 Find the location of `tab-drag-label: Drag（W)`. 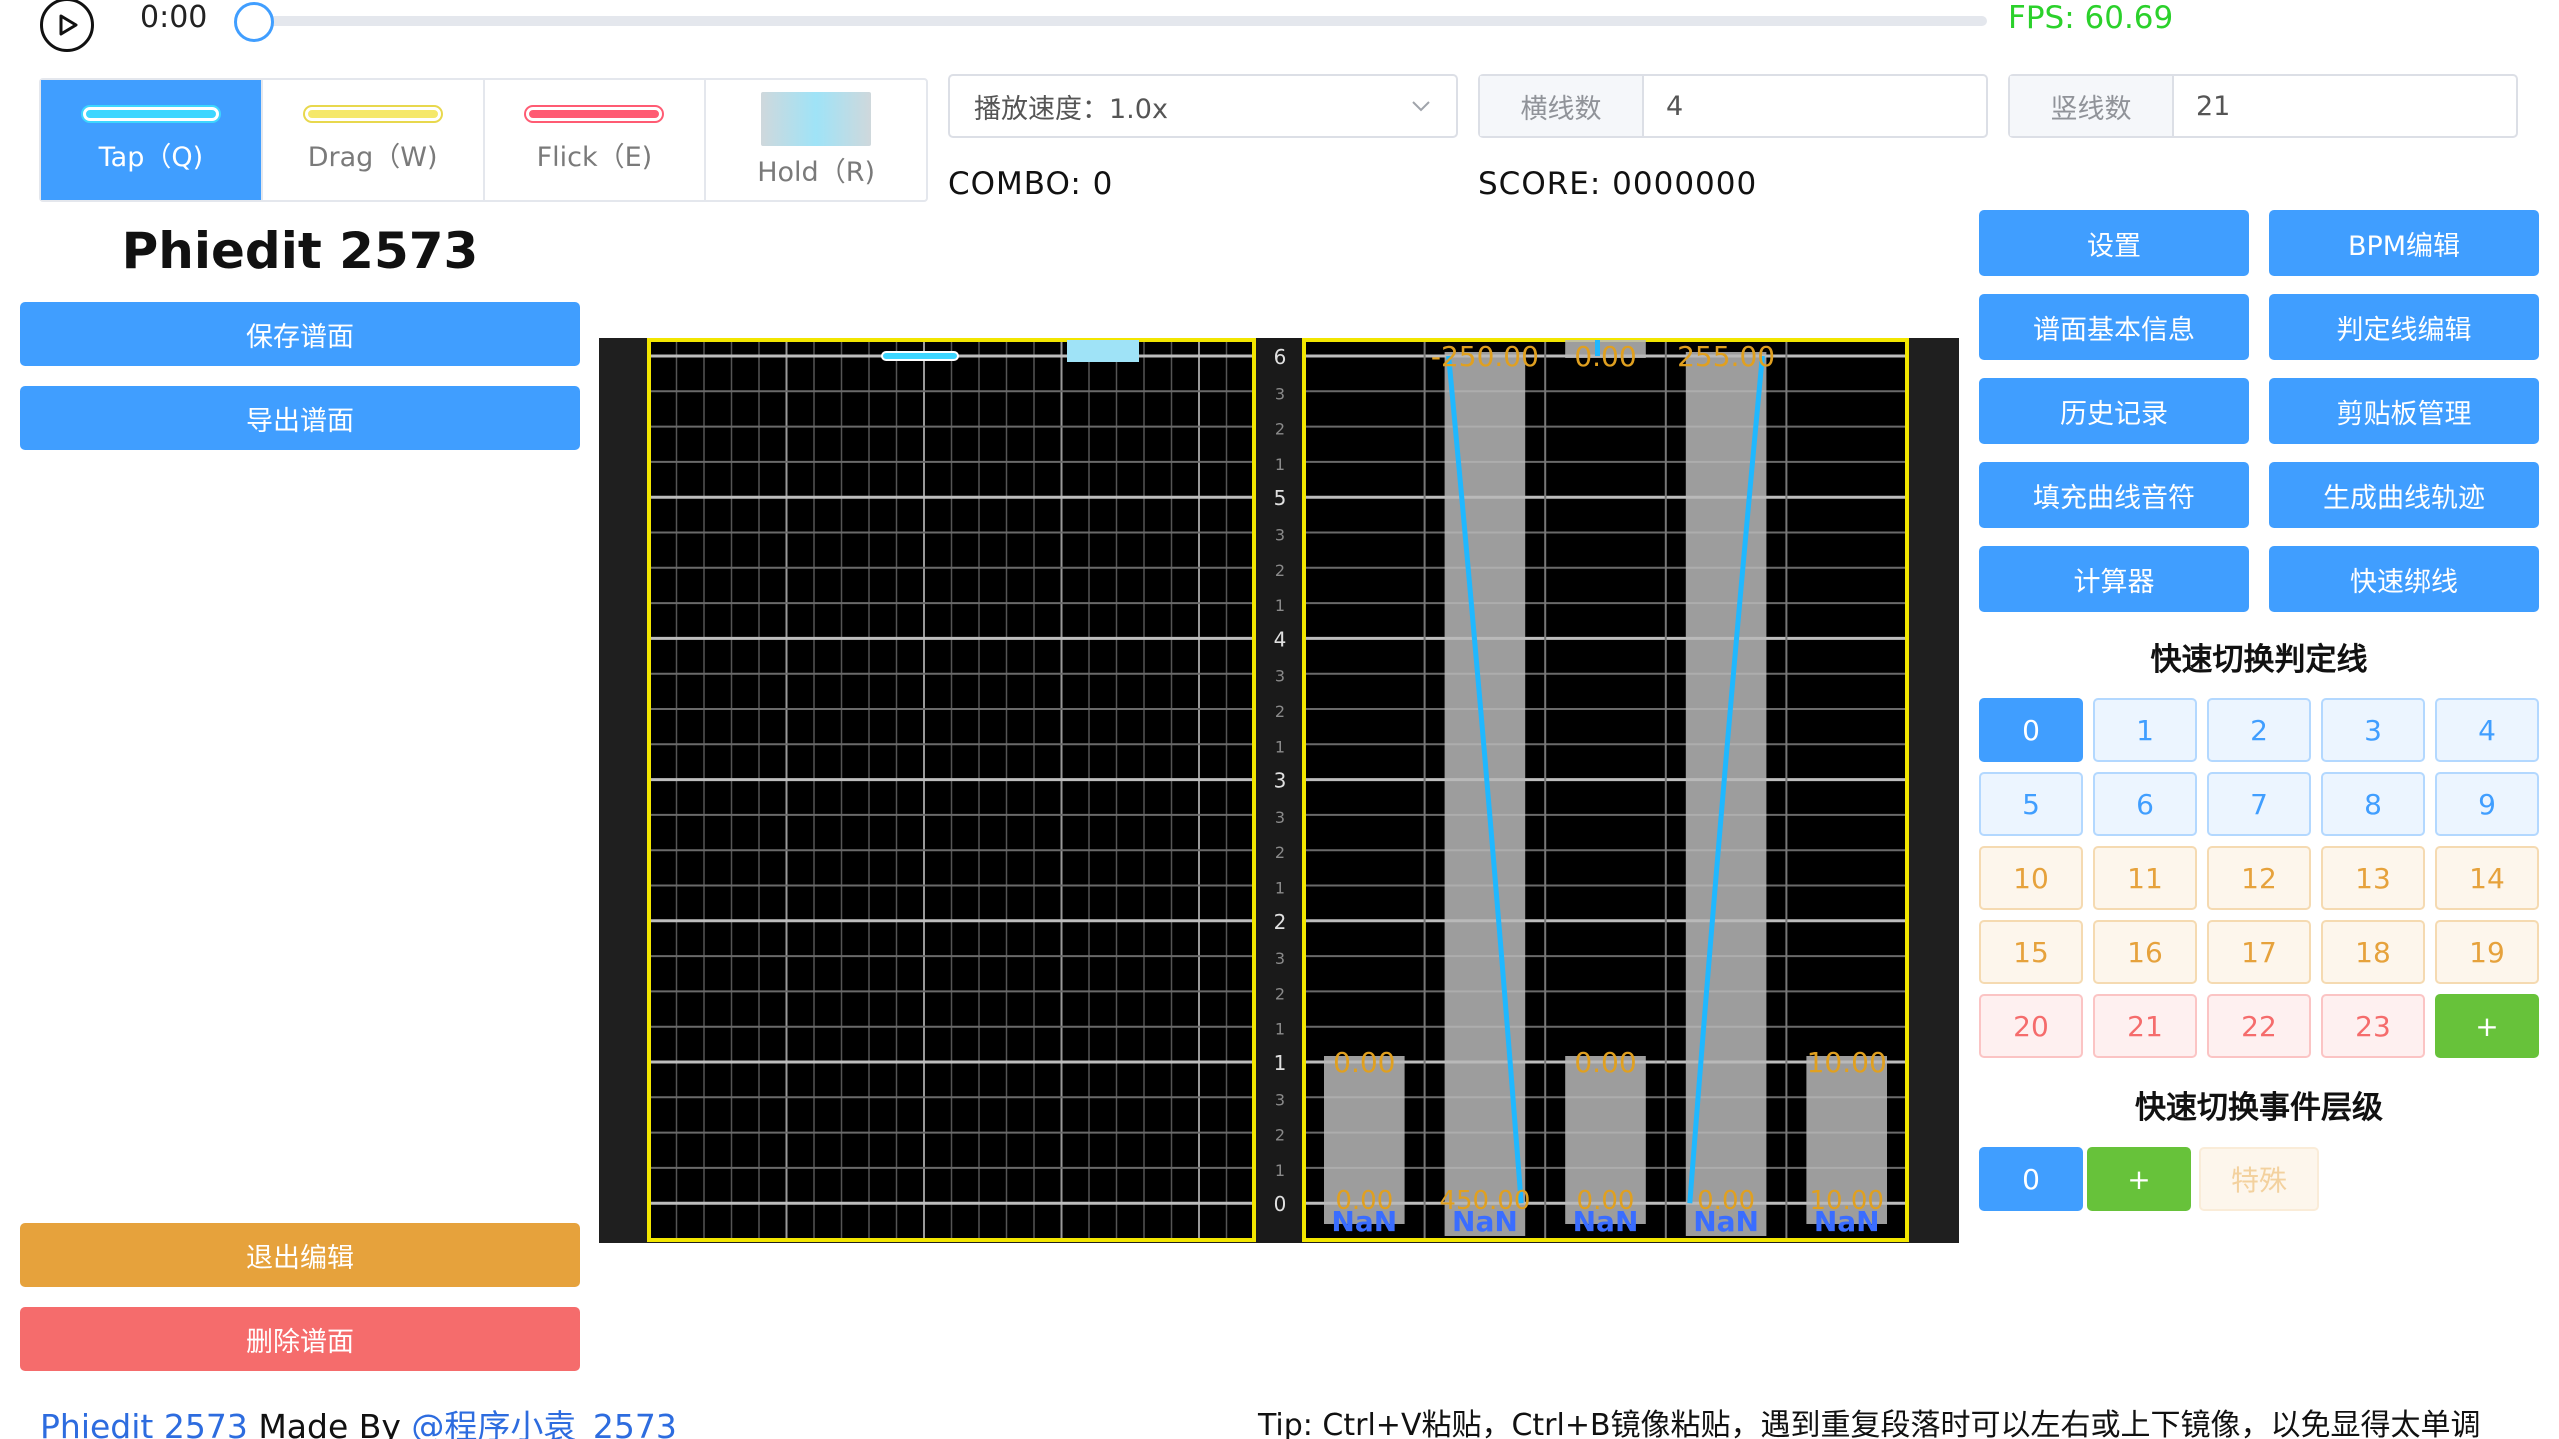

tab-drag-label: Drag（W) is located at coordinates (372, 157).